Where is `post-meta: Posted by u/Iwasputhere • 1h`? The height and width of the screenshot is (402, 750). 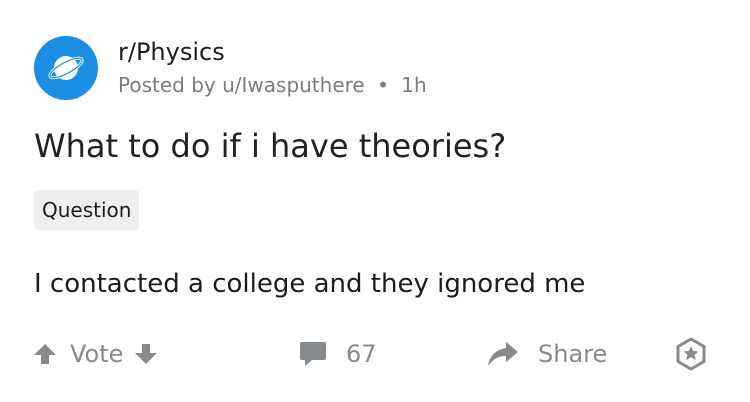 post-meta: Posted by u/Iwasputhere • 1h is located at coordinates (272, 85).